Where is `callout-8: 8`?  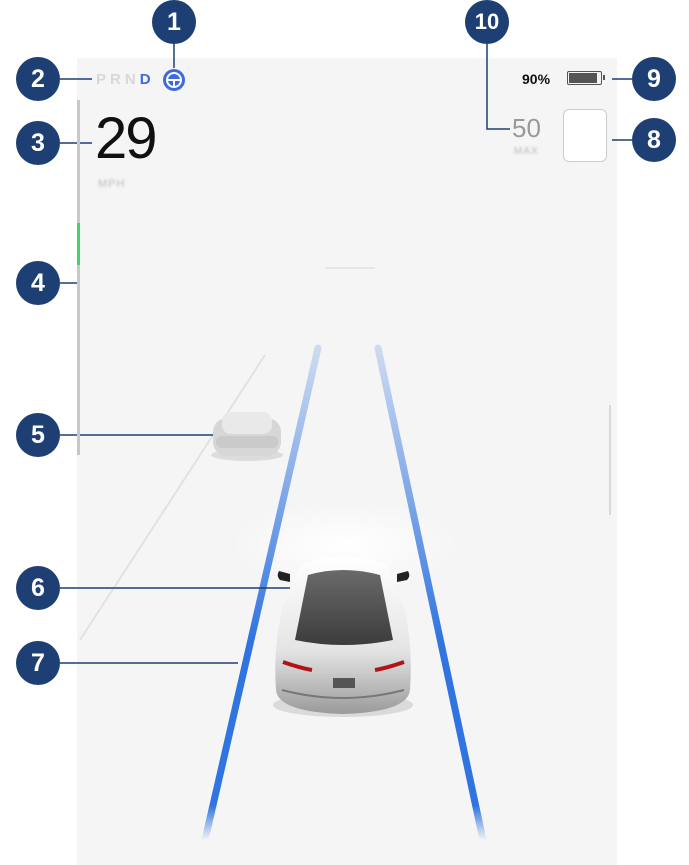 callout-8: 8 is located at coordinates (654, 140).